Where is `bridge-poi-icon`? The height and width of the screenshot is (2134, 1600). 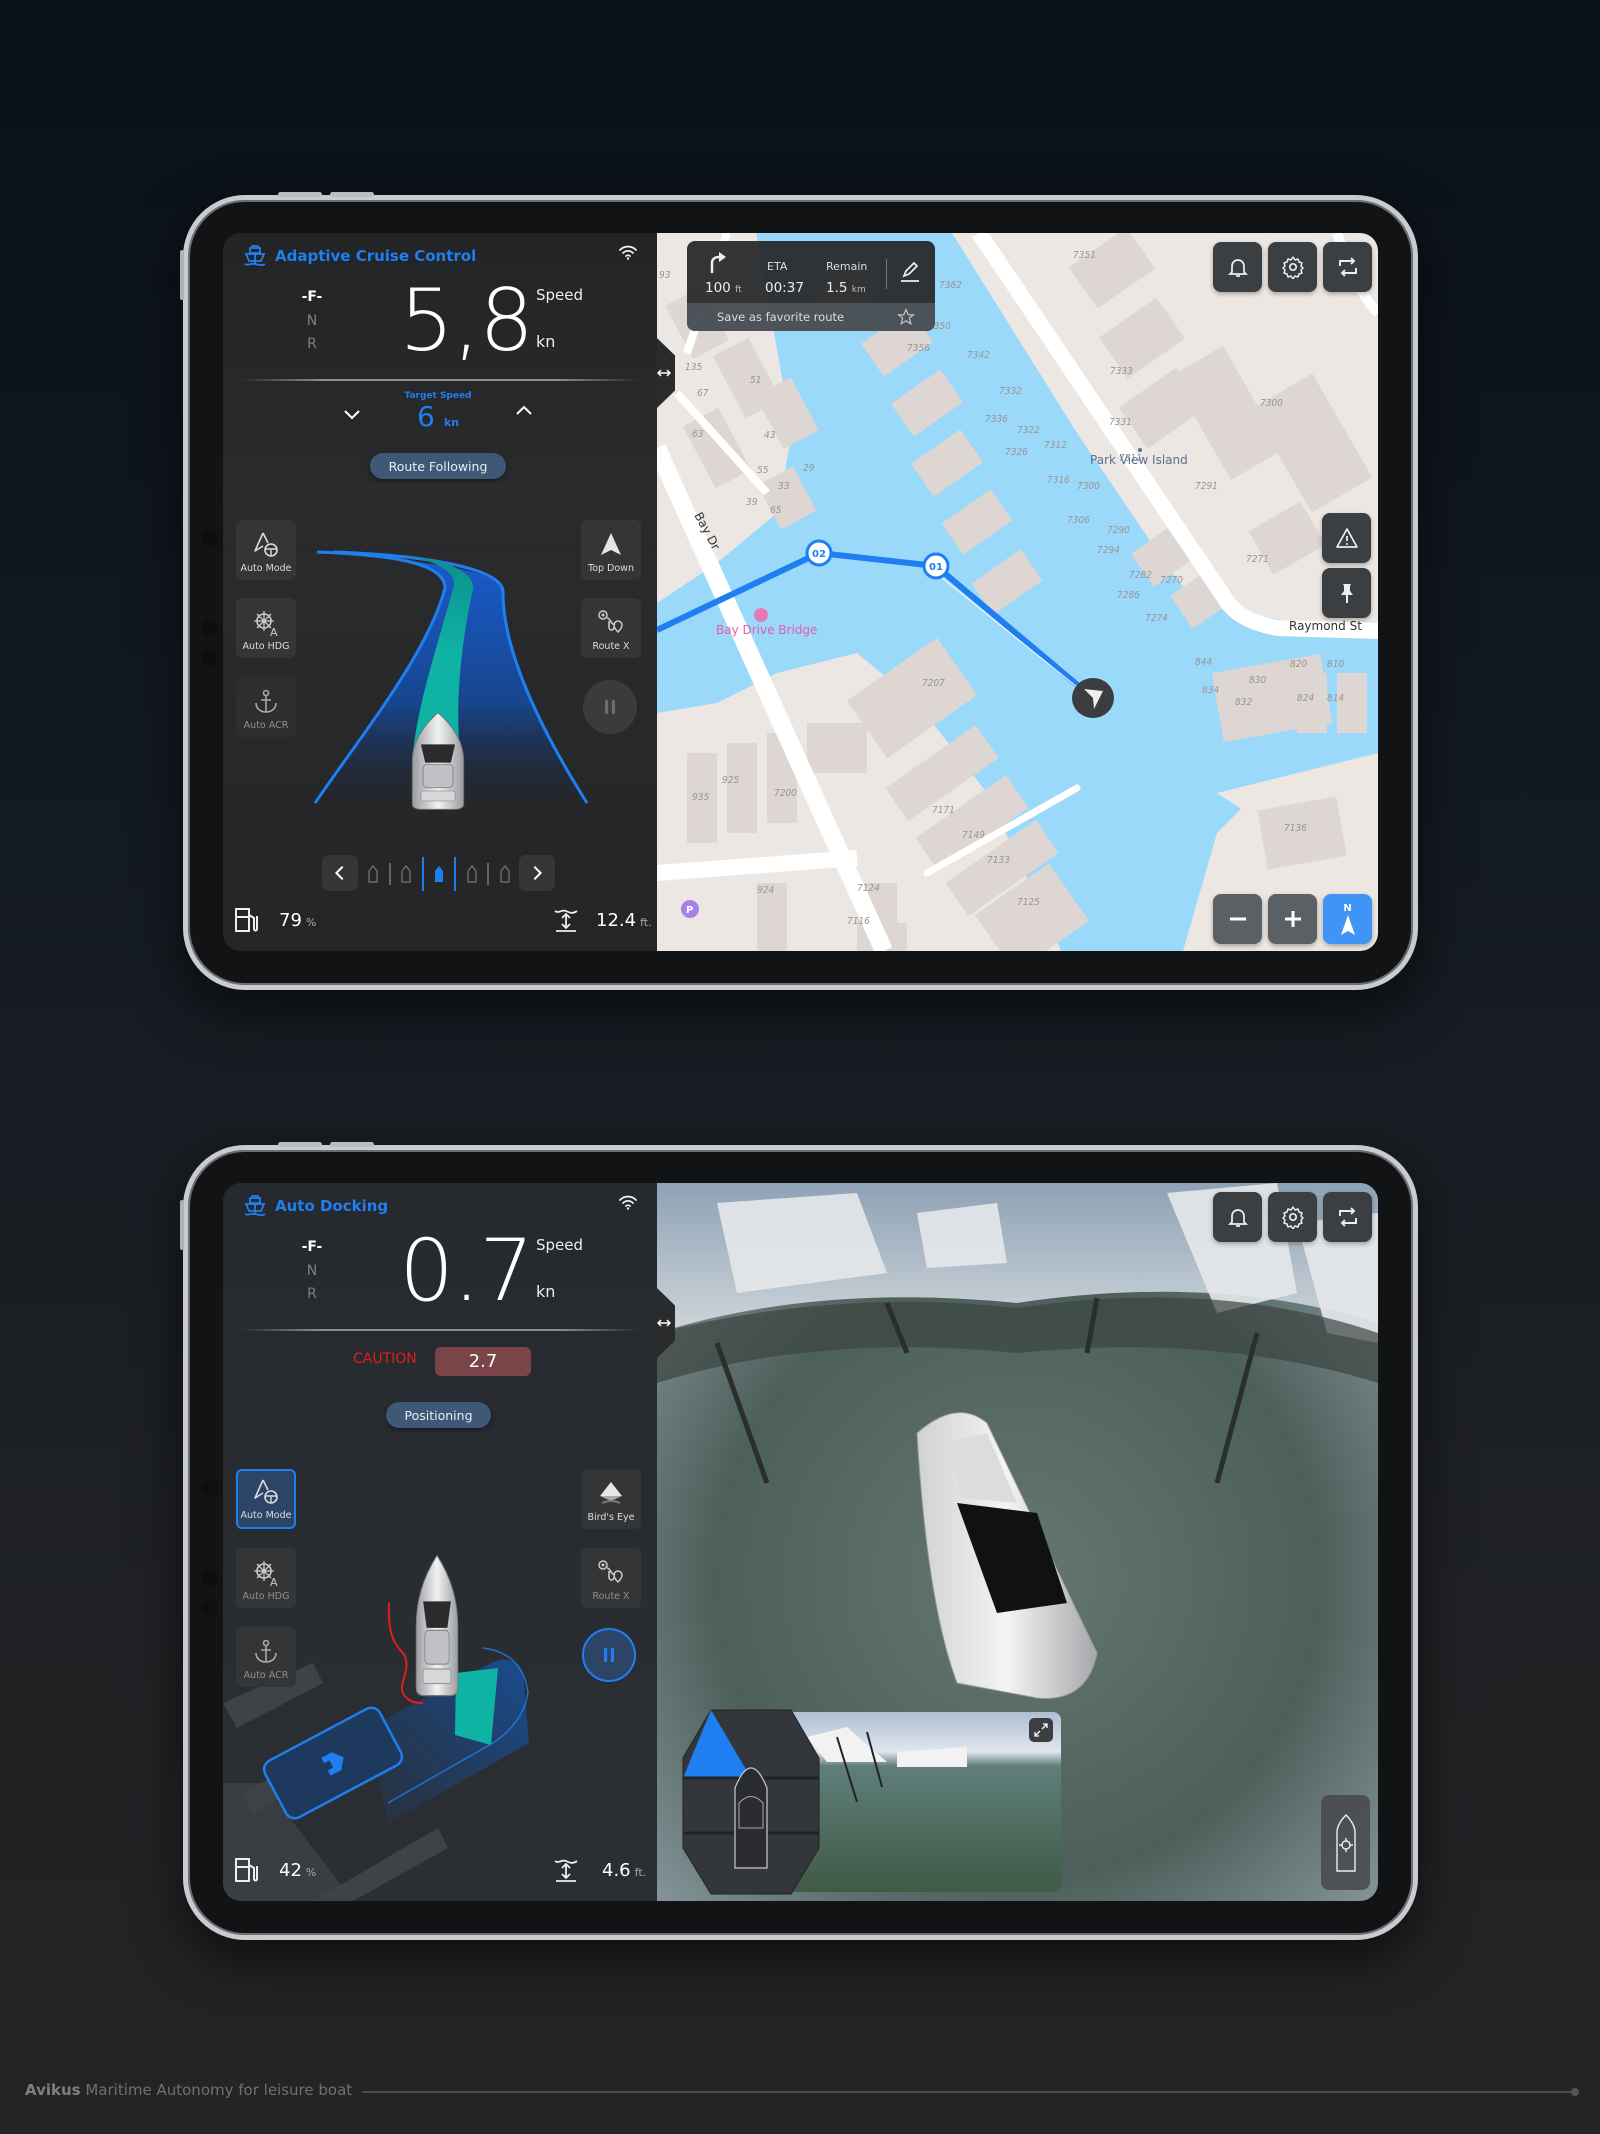 bridge-poi-icon is located at coordinates (761, 615).